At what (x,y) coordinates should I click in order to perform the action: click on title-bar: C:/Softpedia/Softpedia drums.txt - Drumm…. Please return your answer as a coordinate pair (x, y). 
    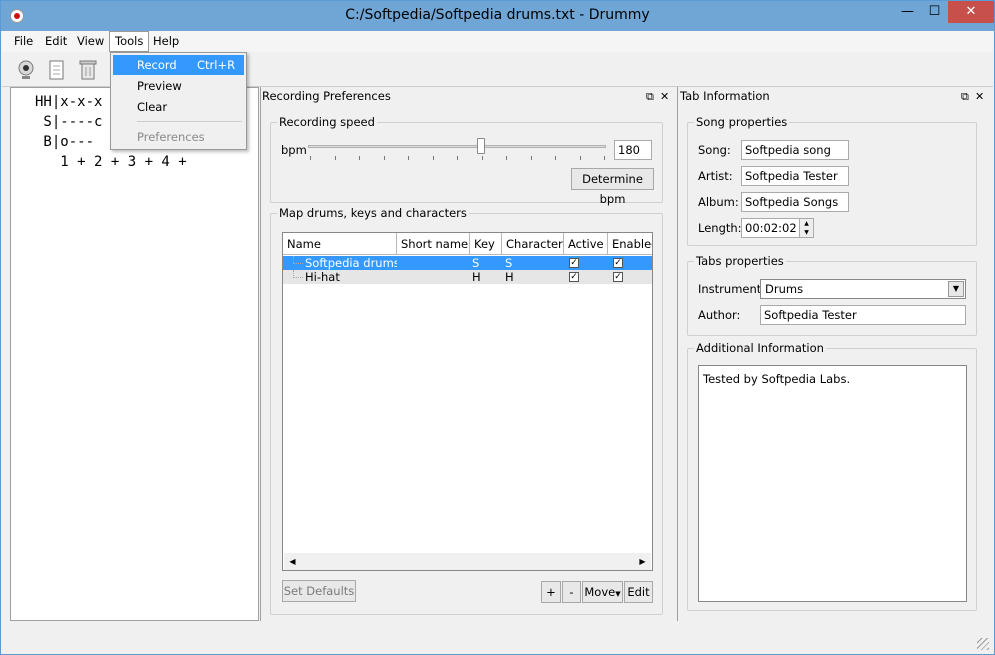
    Looking at the image, I should click on (497, 16).